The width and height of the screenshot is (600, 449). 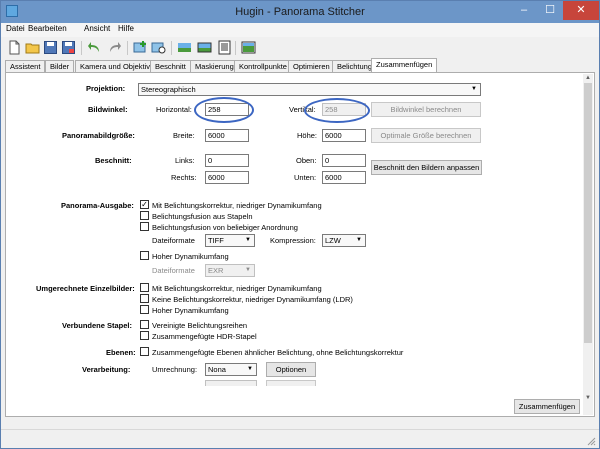 What do you see at coordinates (144, 287) in the screenshot?
I see `checkbox-remapped-ldr` at bounding box center [144, 287].